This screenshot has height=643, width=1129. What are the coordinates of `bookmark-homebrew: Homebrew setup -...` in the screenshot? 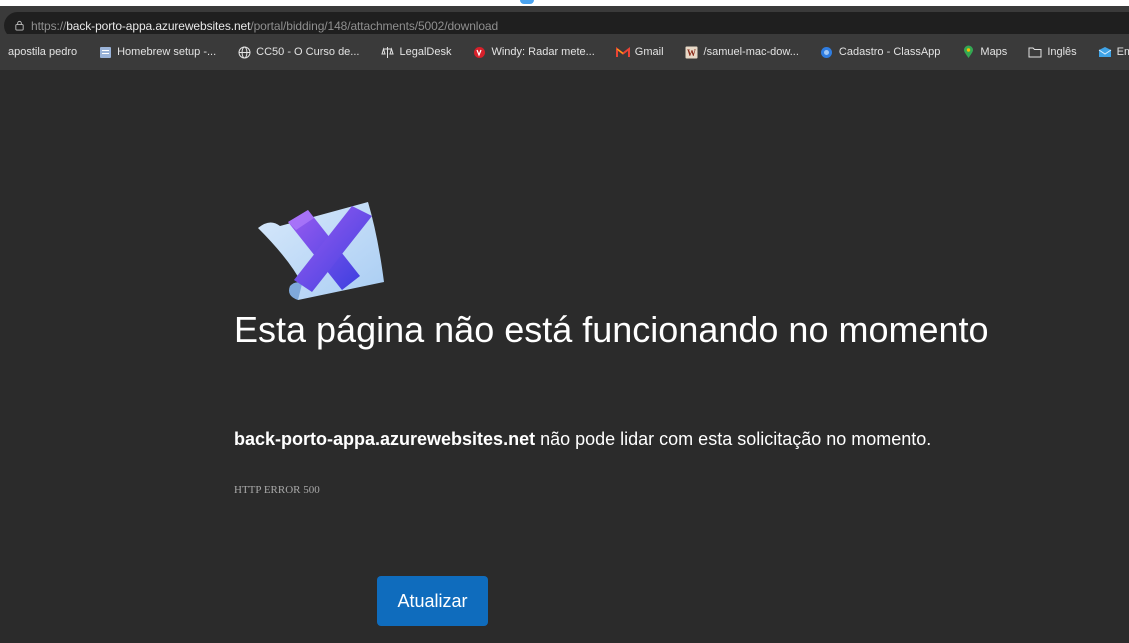 It's located at (157, 52).